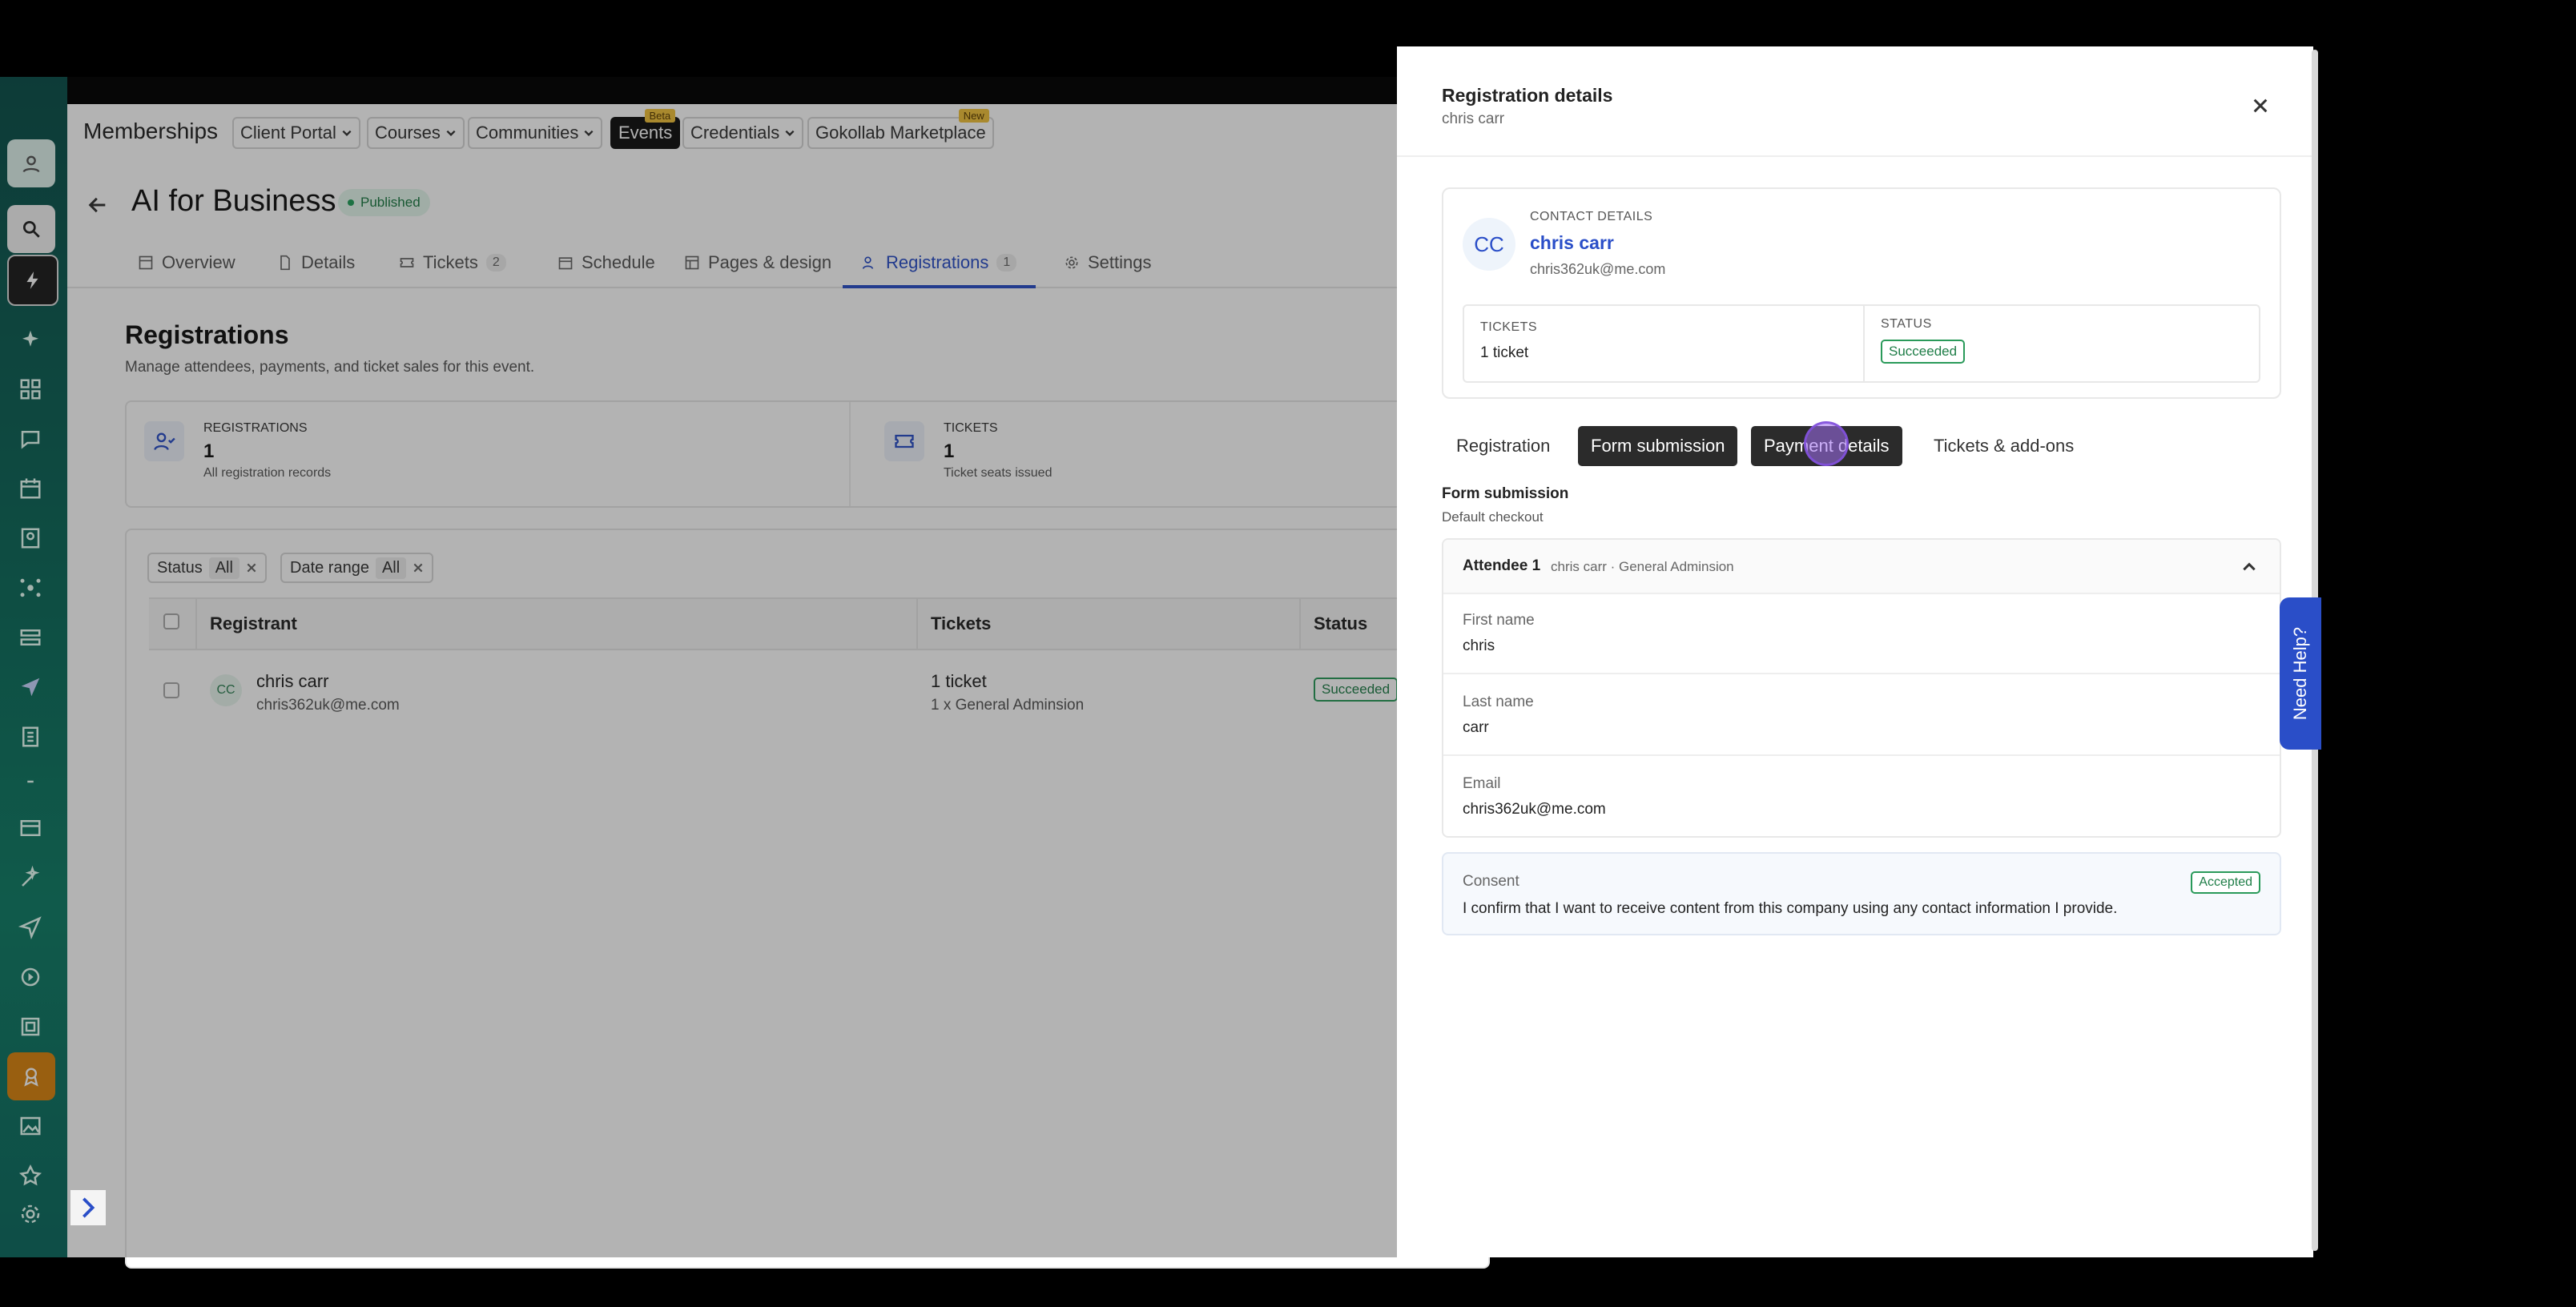  Describe the element at coordinates (30, 1027) in the screenshot. I see `media-icon` at that location.